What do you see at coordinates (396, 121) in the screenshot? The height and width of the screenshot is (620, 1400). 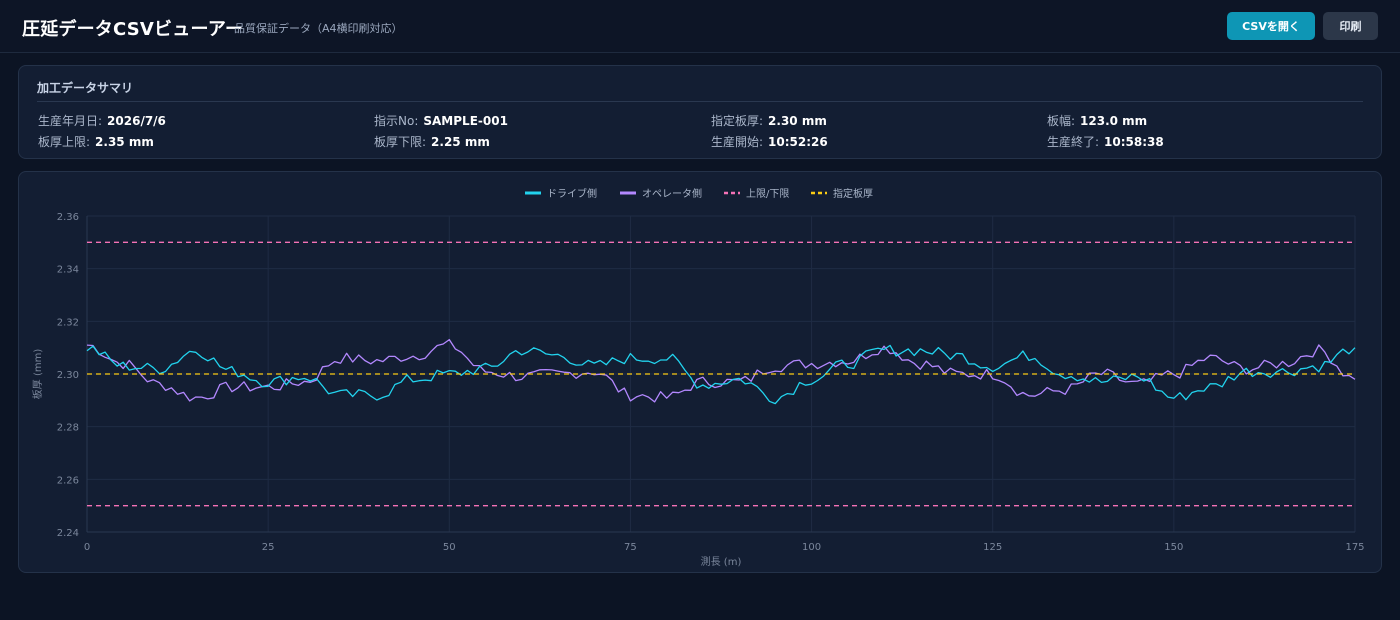 I see `field-label: 指示No:` at bounding box center [396, 121].